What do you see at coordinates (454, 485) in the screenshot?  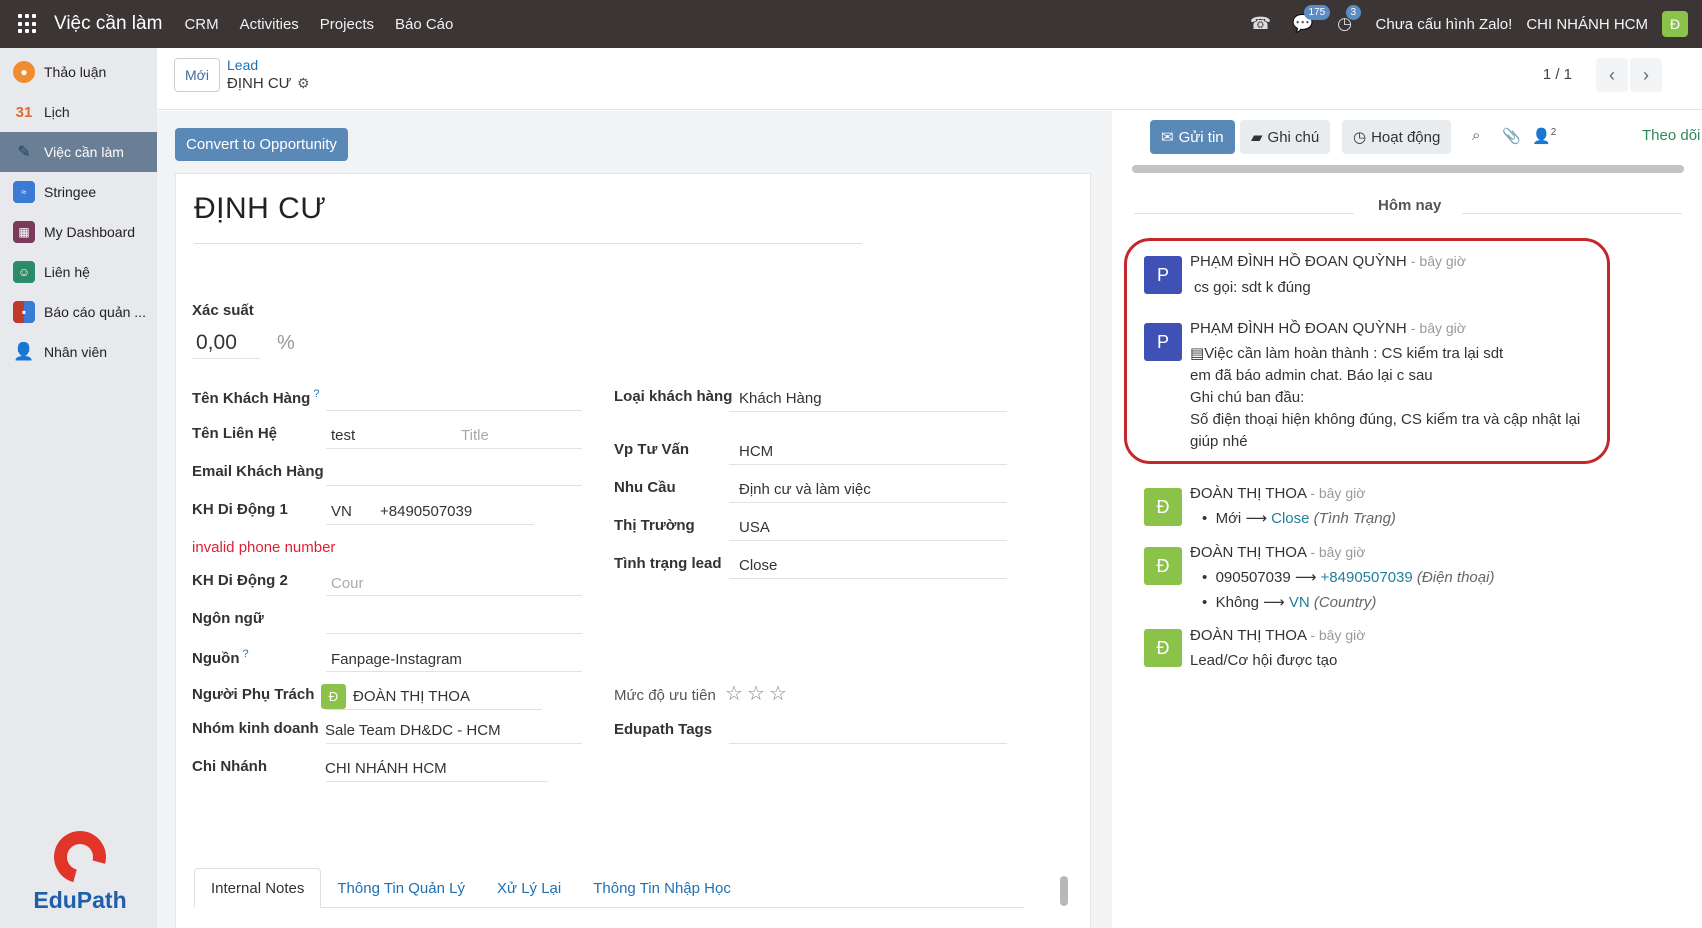 I see `email-input` at bounding box center [454, 485].